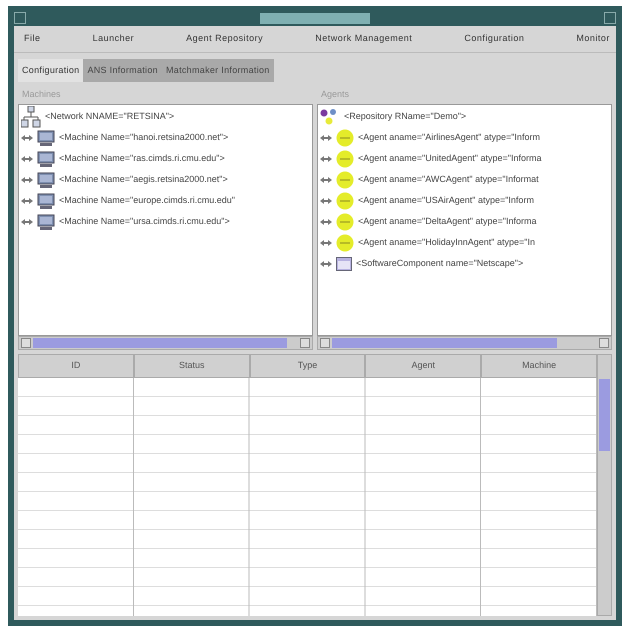  Describe the element at coordinates (31, 117) in the screenshot. I see `network-icon` at that location.